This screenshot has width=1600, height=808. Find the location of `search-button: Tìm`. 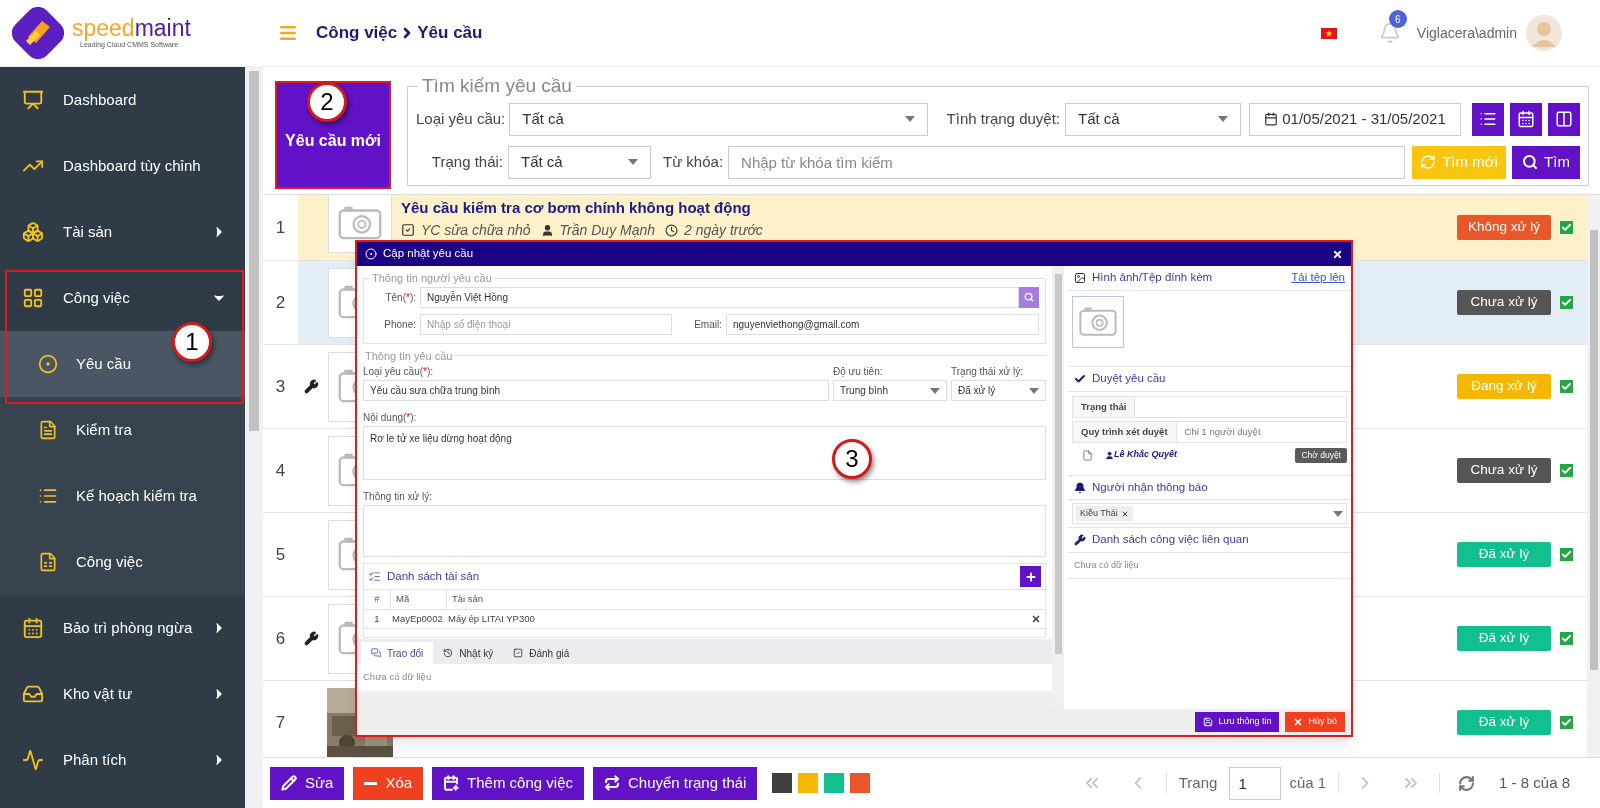

search-button: Tìm is located at coordinates (1546, 162).